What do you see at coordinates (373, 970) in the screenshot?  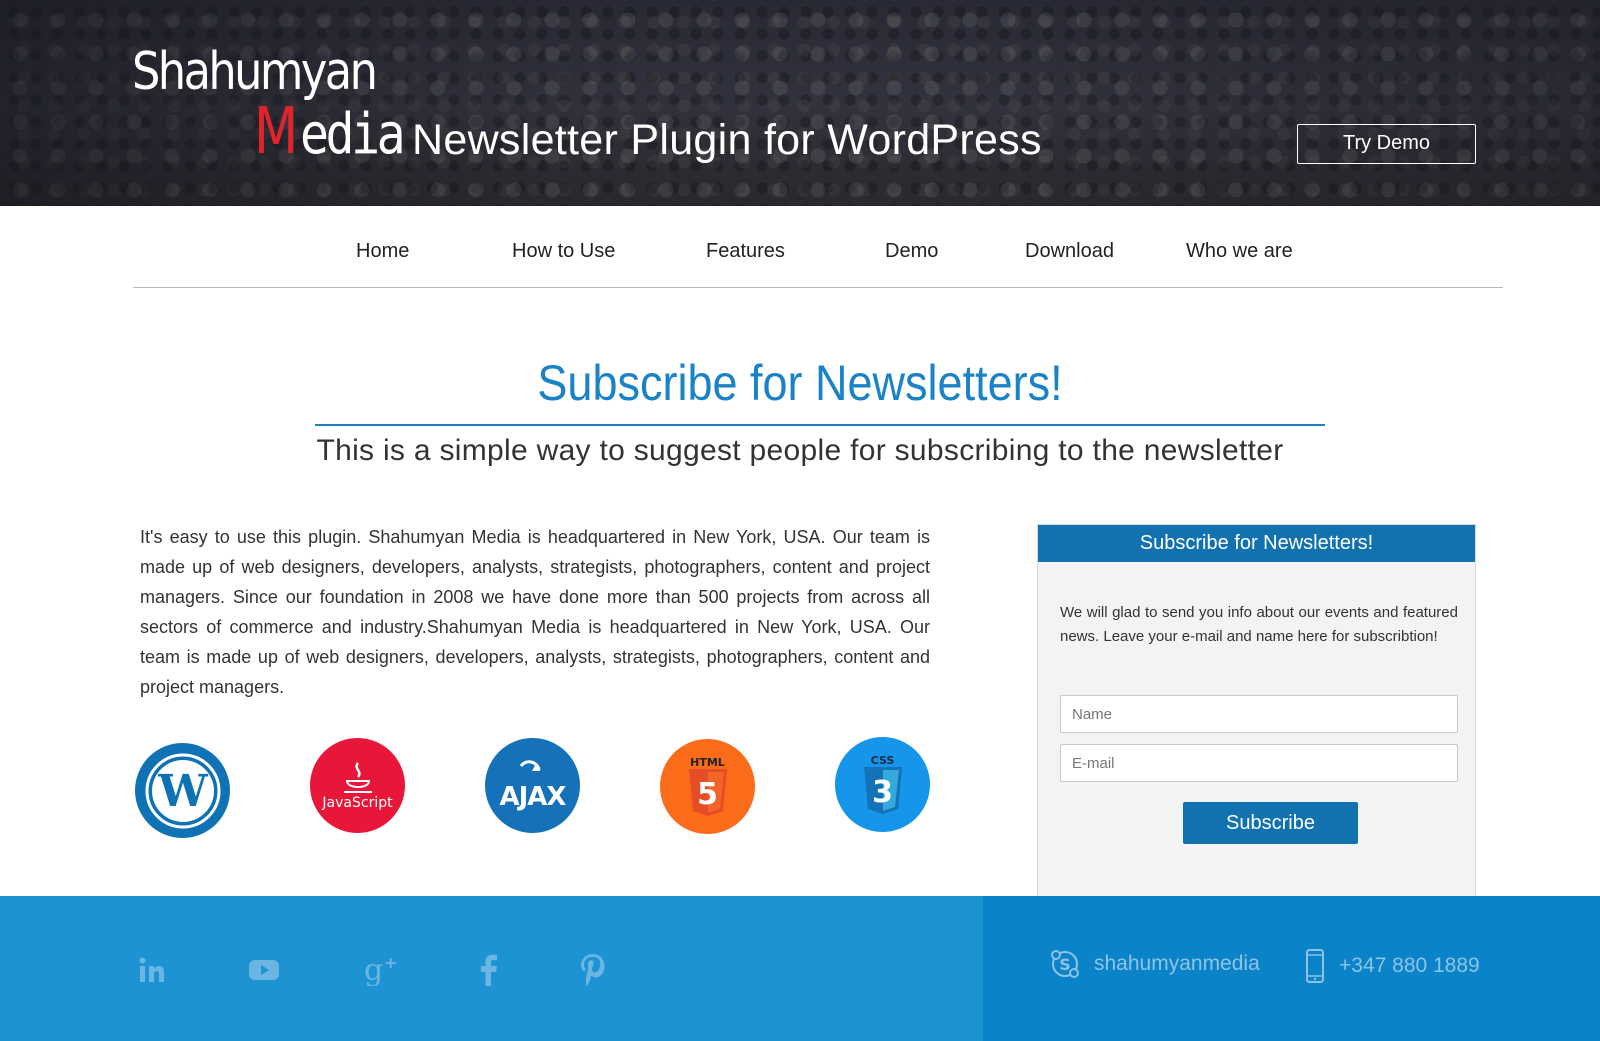 I see `svg-text: g` at bounding box center [373, 970].